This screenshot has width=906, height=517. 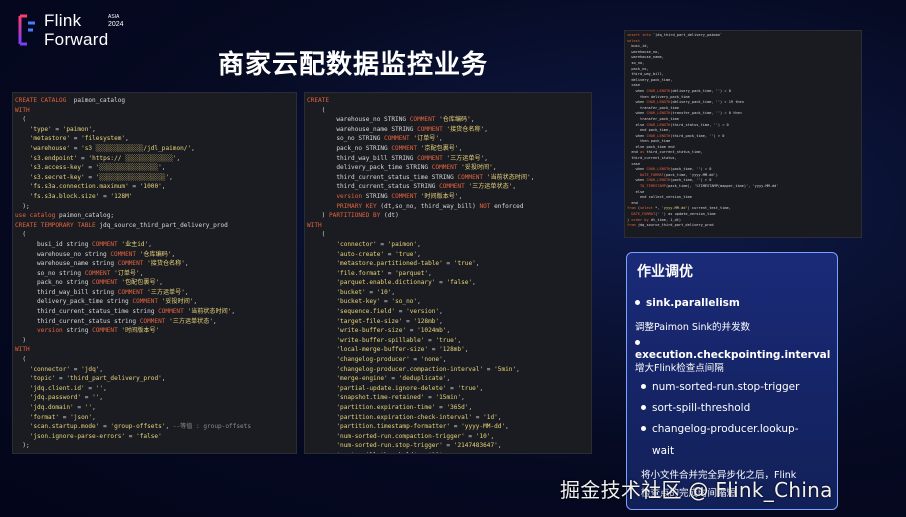 I want to click on code-token: version, so click(x=50, y=331).